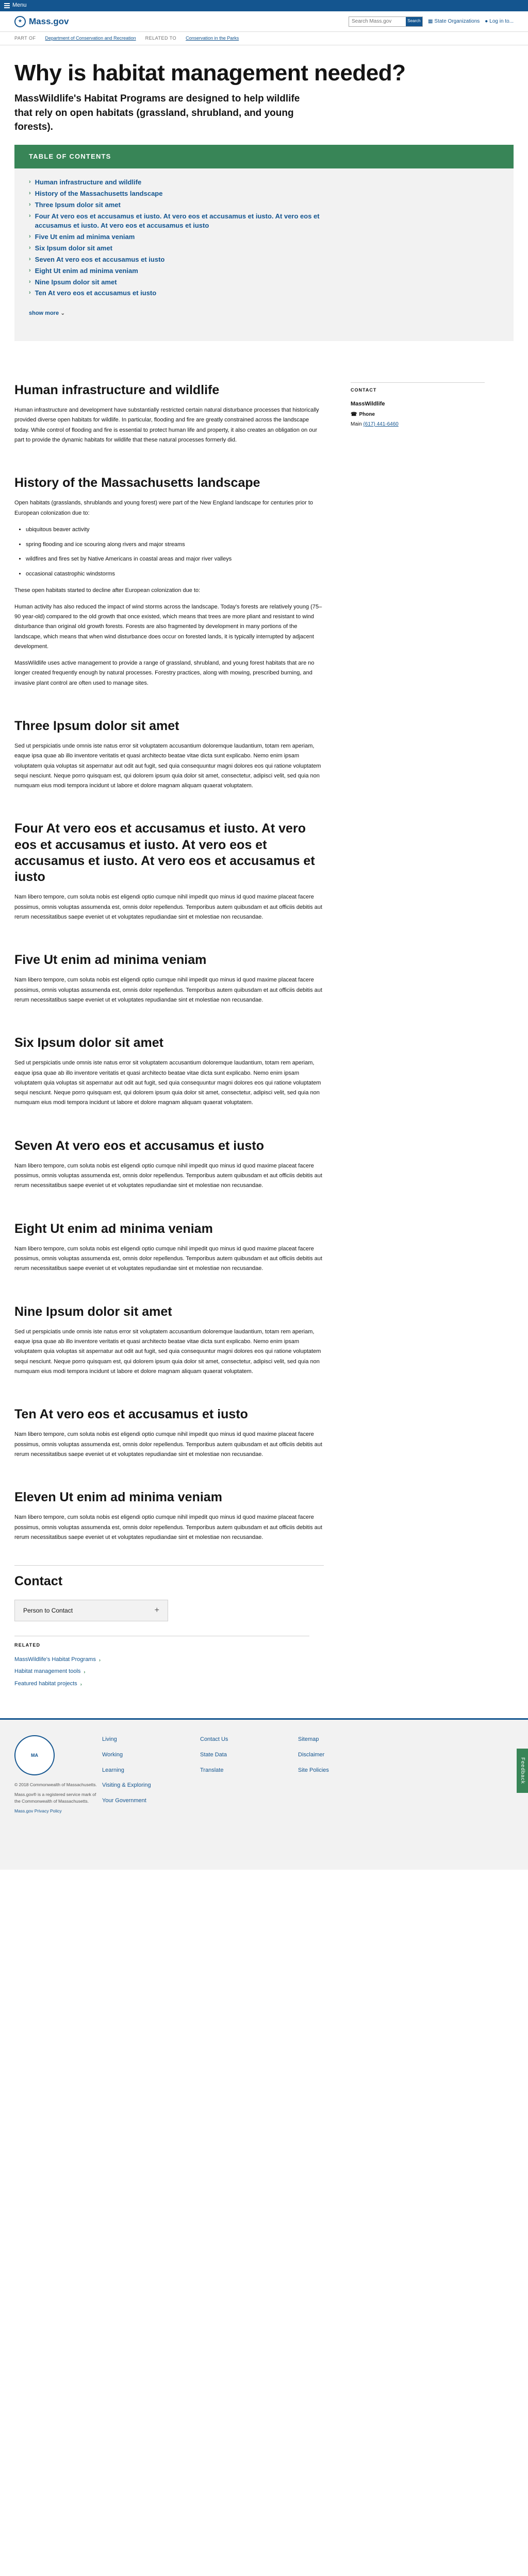 The image size is (528, 2576). What do you see at coordinates (96, 725) in the screenshot?
I see `section-heading: Three Ipsum dolor sit amet` at bounding box center [96, 725].